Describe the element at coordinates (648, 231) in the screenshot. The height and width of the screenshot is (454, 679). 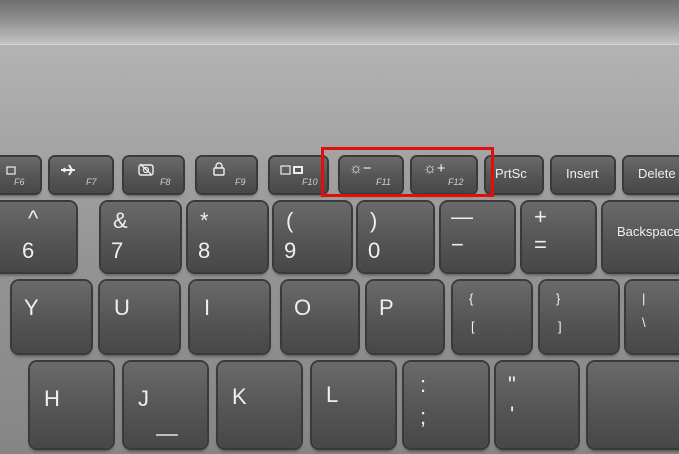
I see `backspace-label: Backspace` at that location.